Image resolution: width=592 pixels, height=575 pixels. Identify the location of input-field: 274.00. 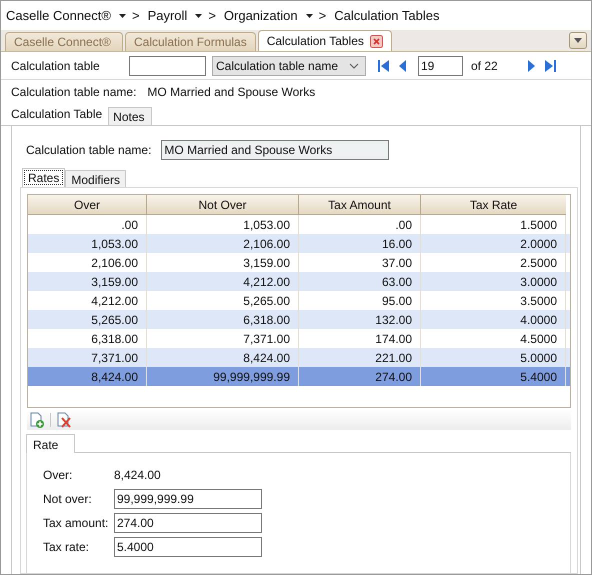
(188, 523).